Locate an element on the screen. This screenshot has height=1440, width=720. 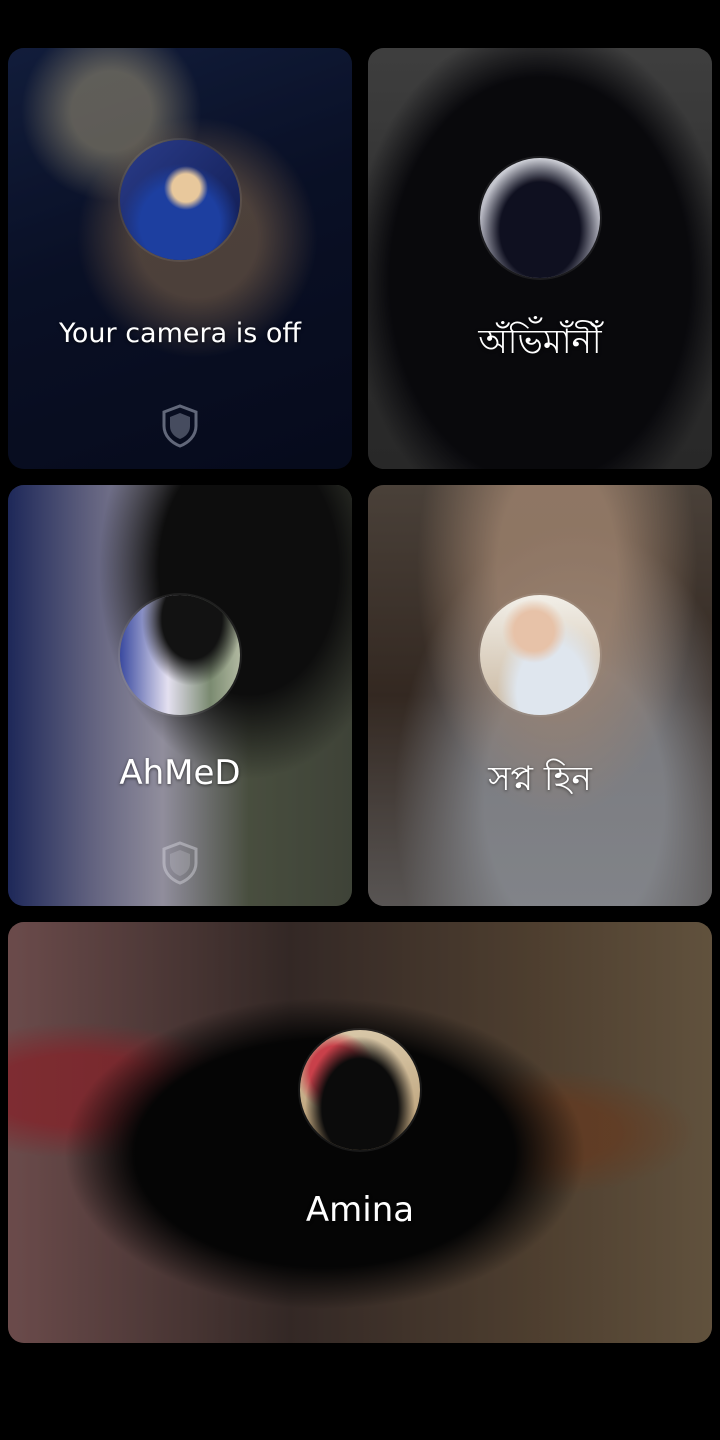
participant-tile: AhMeD is located at coordinates (180, 695).